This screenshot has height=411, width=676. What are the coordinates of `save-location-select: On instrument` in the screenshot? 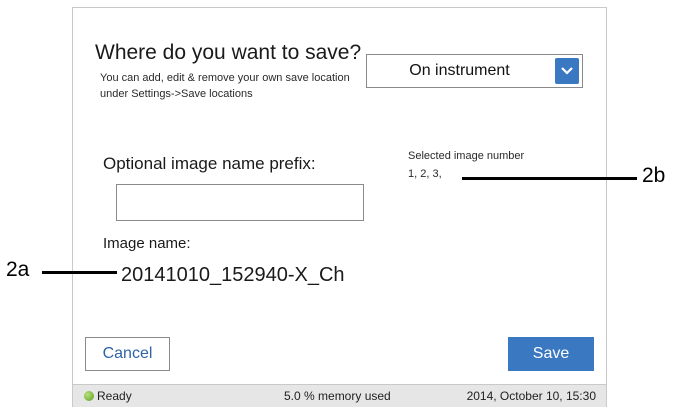 It's located at (474, 71).